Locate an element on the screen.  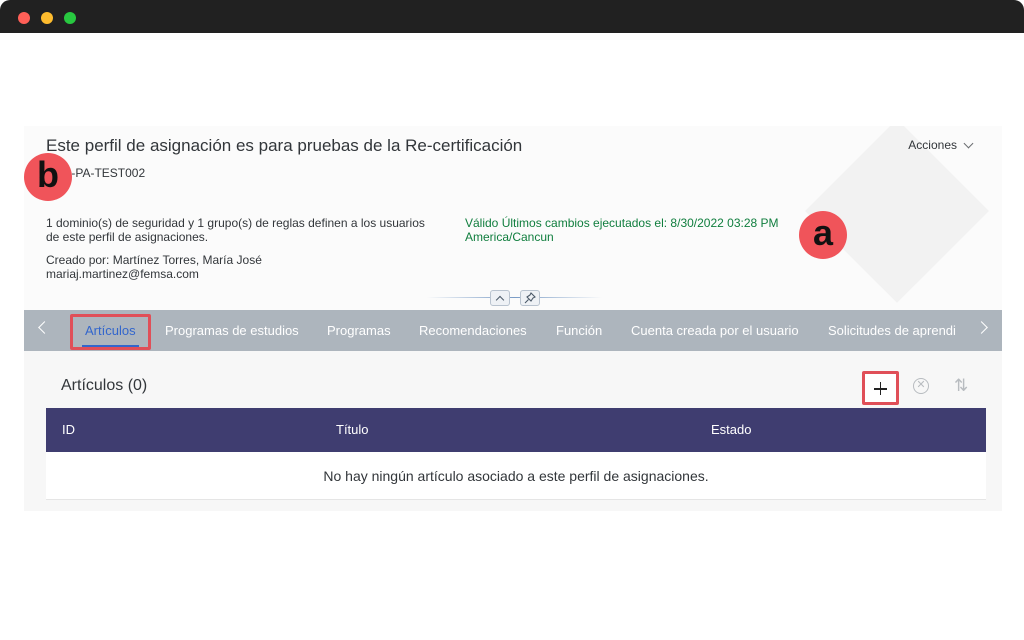
annotation-badge-a: a is located at coordinates (823, 235).